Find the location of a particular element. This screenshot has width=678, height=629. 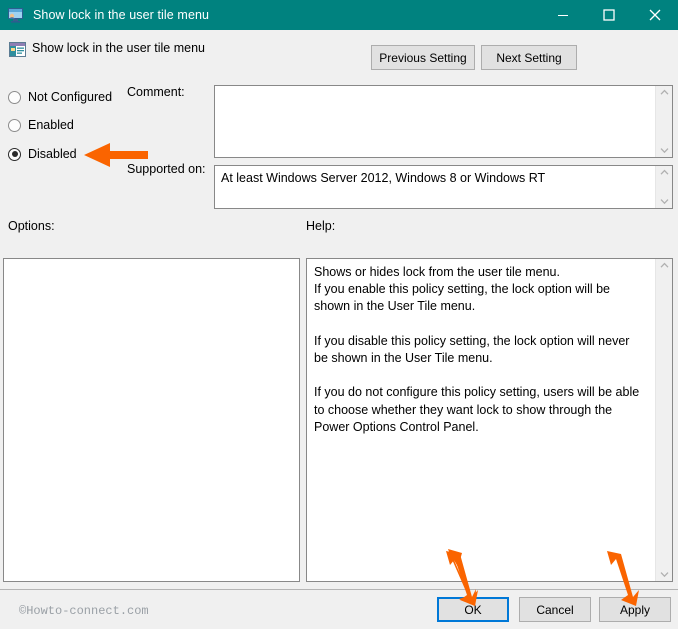

help-scrollbar is located at coordinates (663, 420).